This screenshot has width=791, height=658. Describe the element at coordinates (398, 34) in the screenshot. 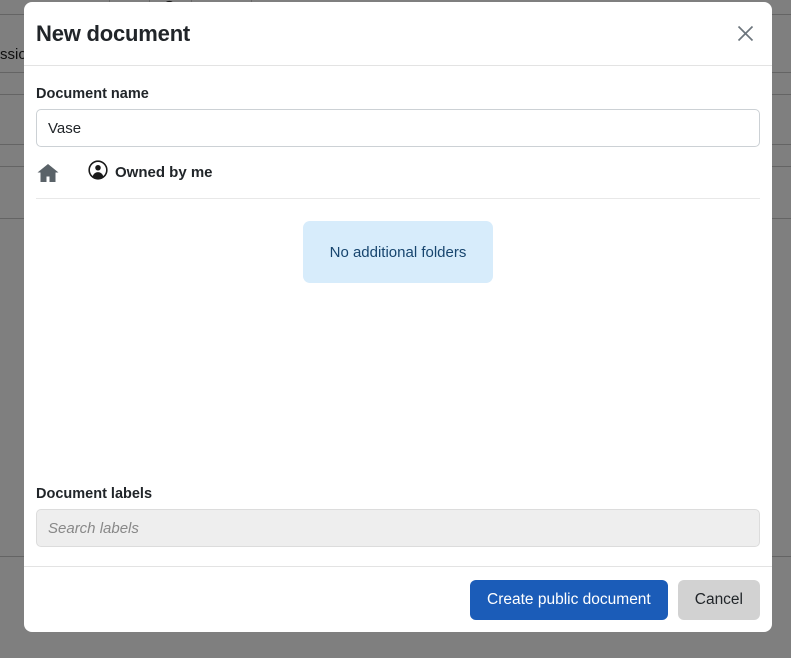

I see `dialog-header: New document` at that location.